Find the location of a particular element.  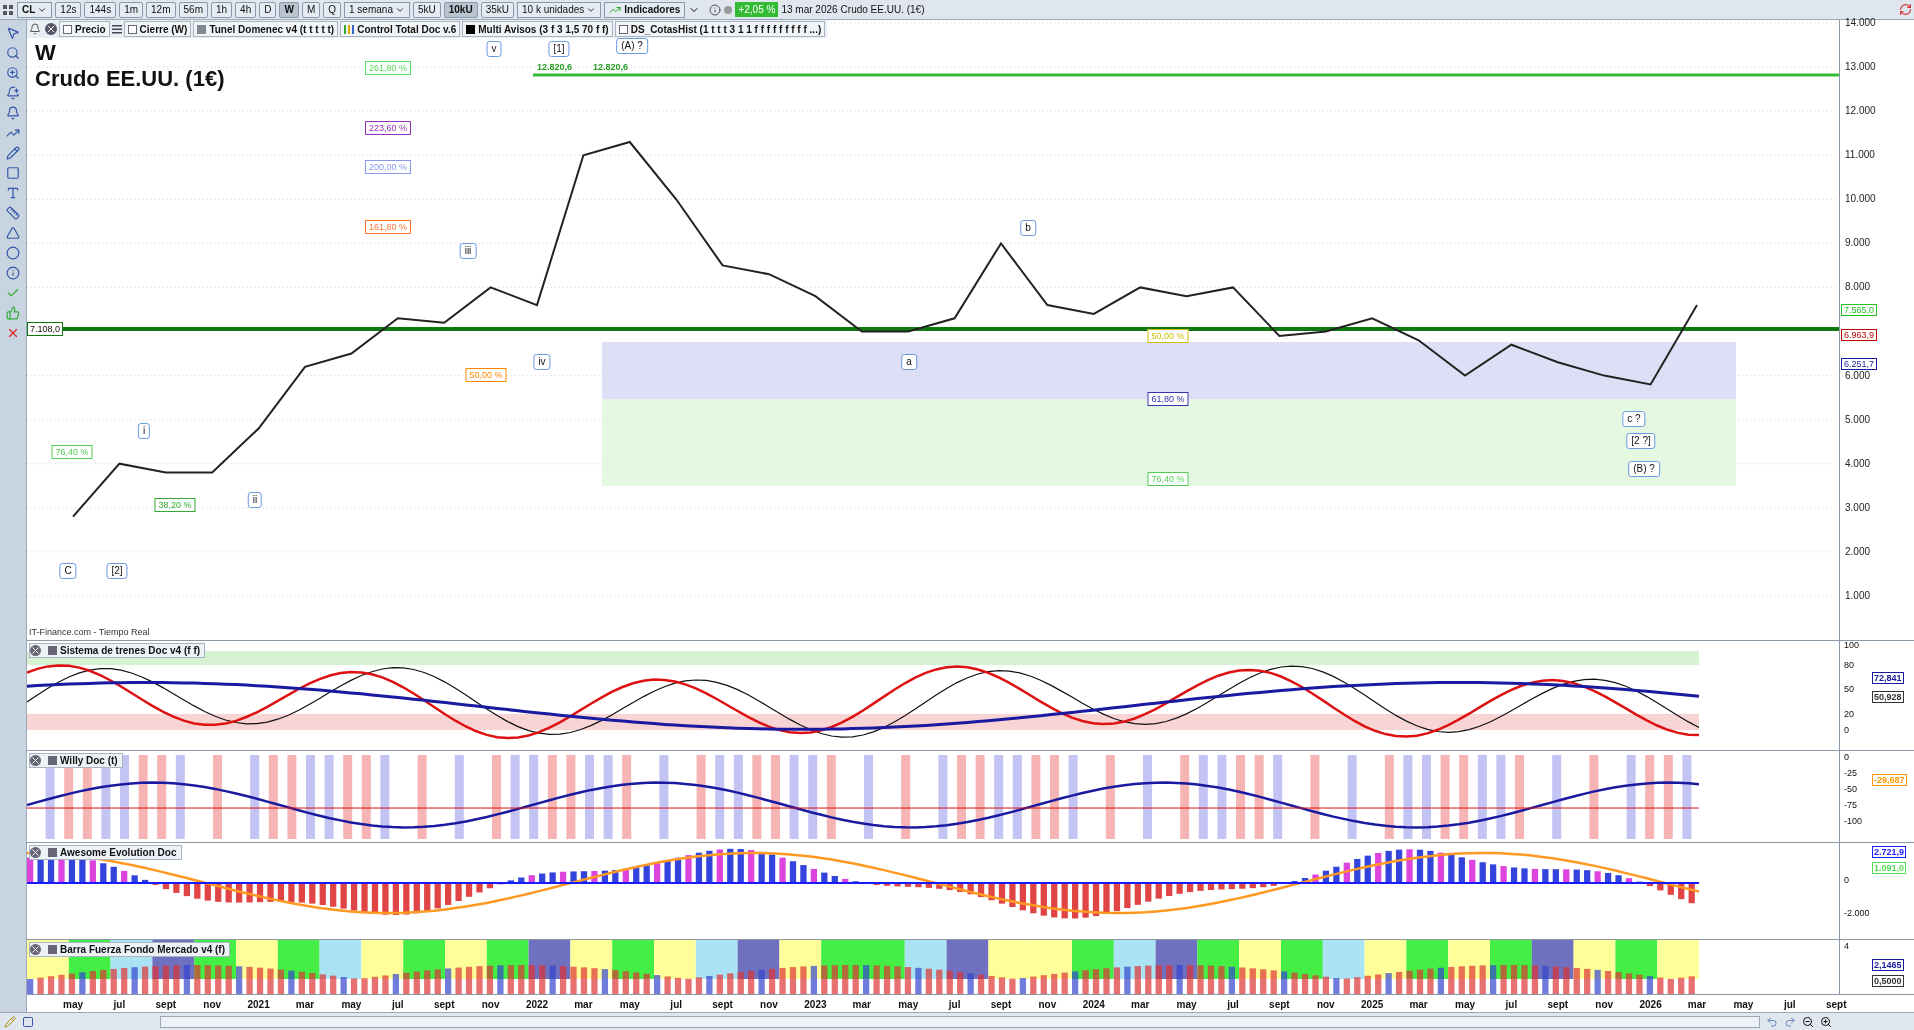

toolbar-button: 56m is located at coordinates (193, 9).